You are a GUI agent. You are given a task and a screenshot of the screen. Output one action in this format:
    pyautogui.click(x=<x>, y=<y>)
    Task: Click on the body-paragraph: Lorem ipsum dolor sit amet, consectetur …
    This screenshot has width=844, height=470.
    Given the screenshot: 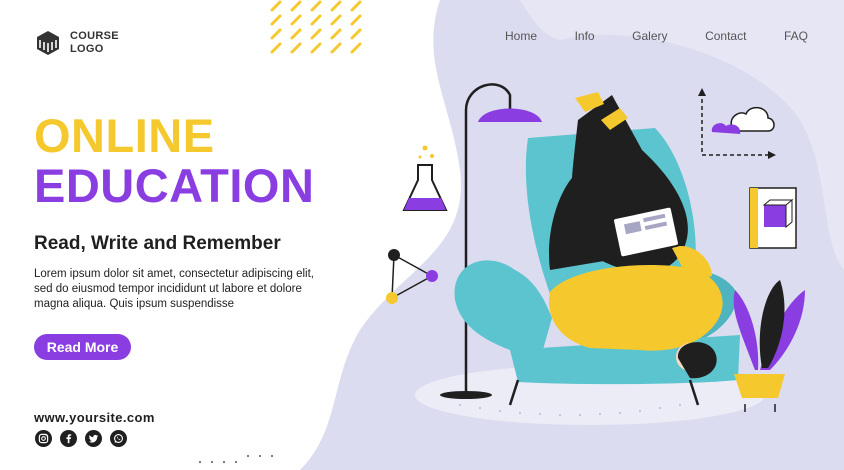 What is the action you would take?
    pyautogui.click(x=174, y=289)
    